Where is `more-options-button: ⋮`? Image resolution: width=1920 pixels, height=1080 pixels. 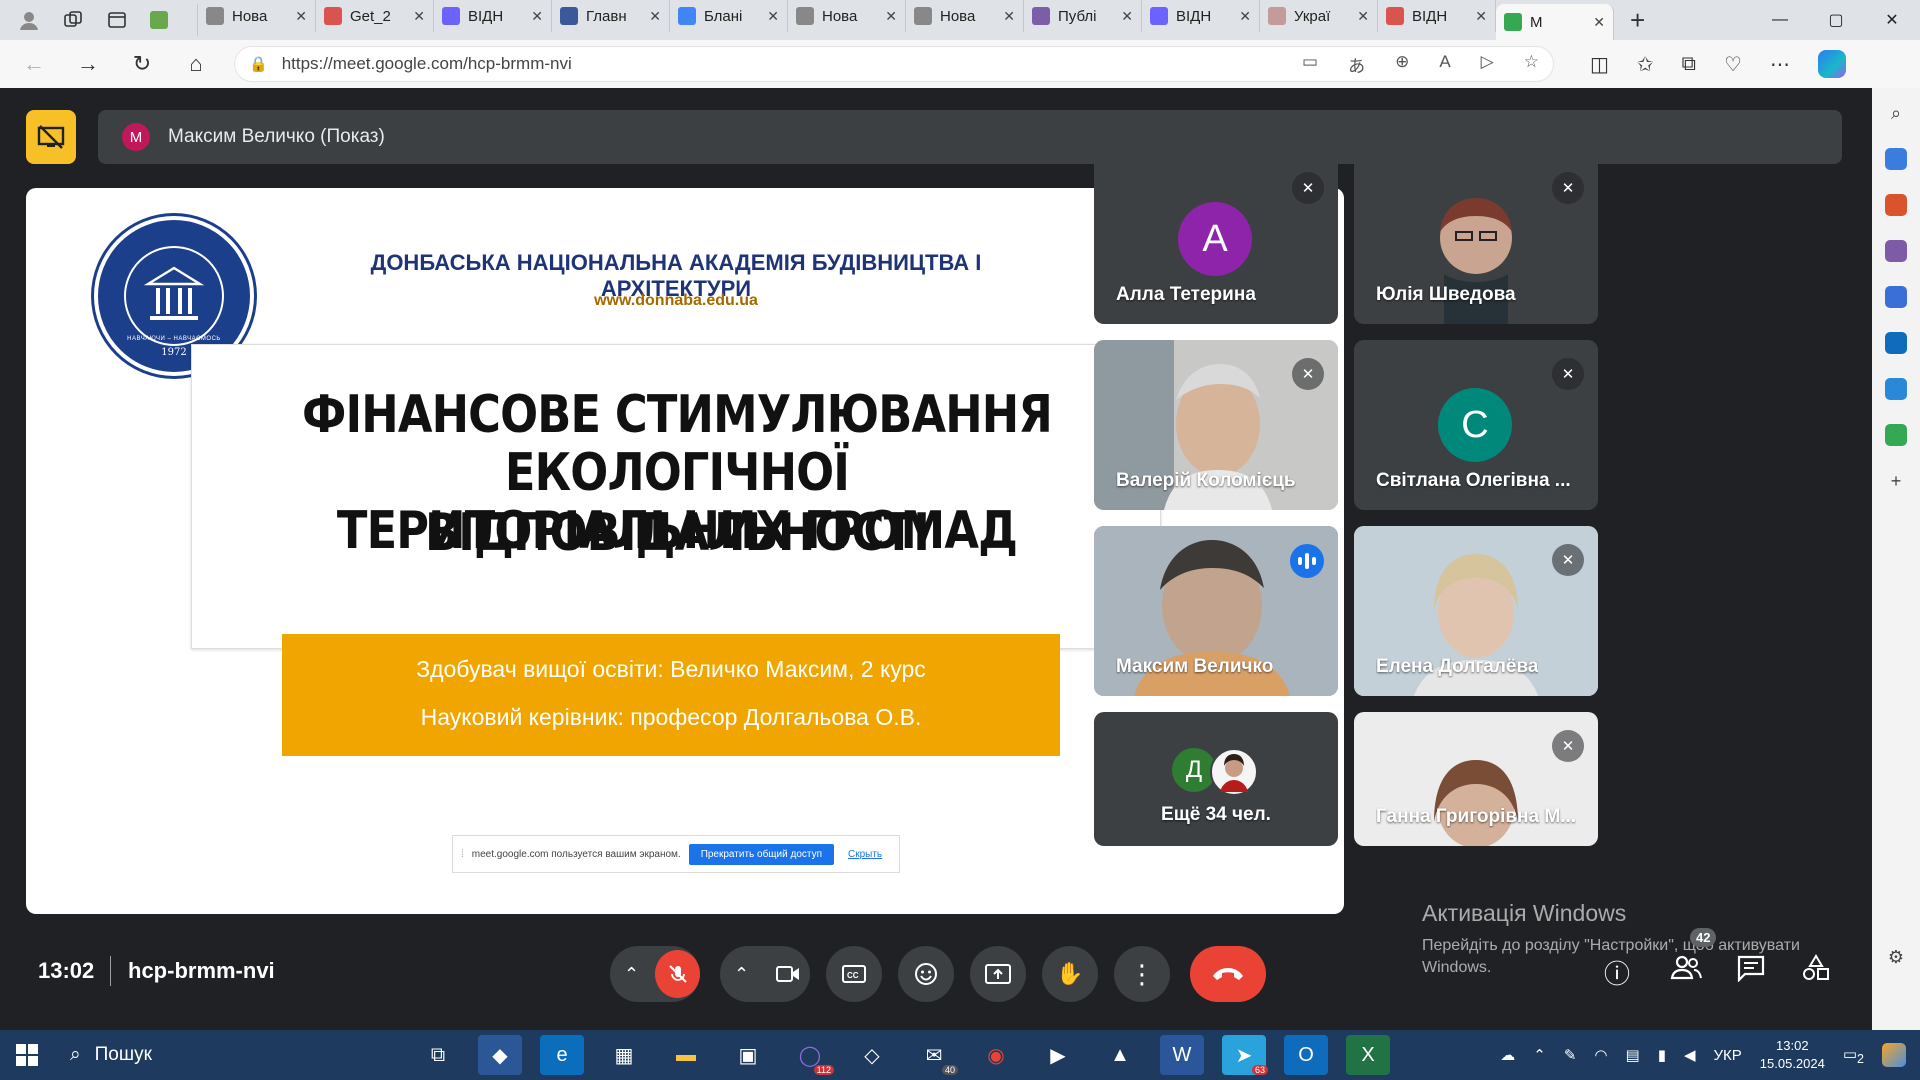 more-options-button: ⋮ is located at coordinates (1142, 974).